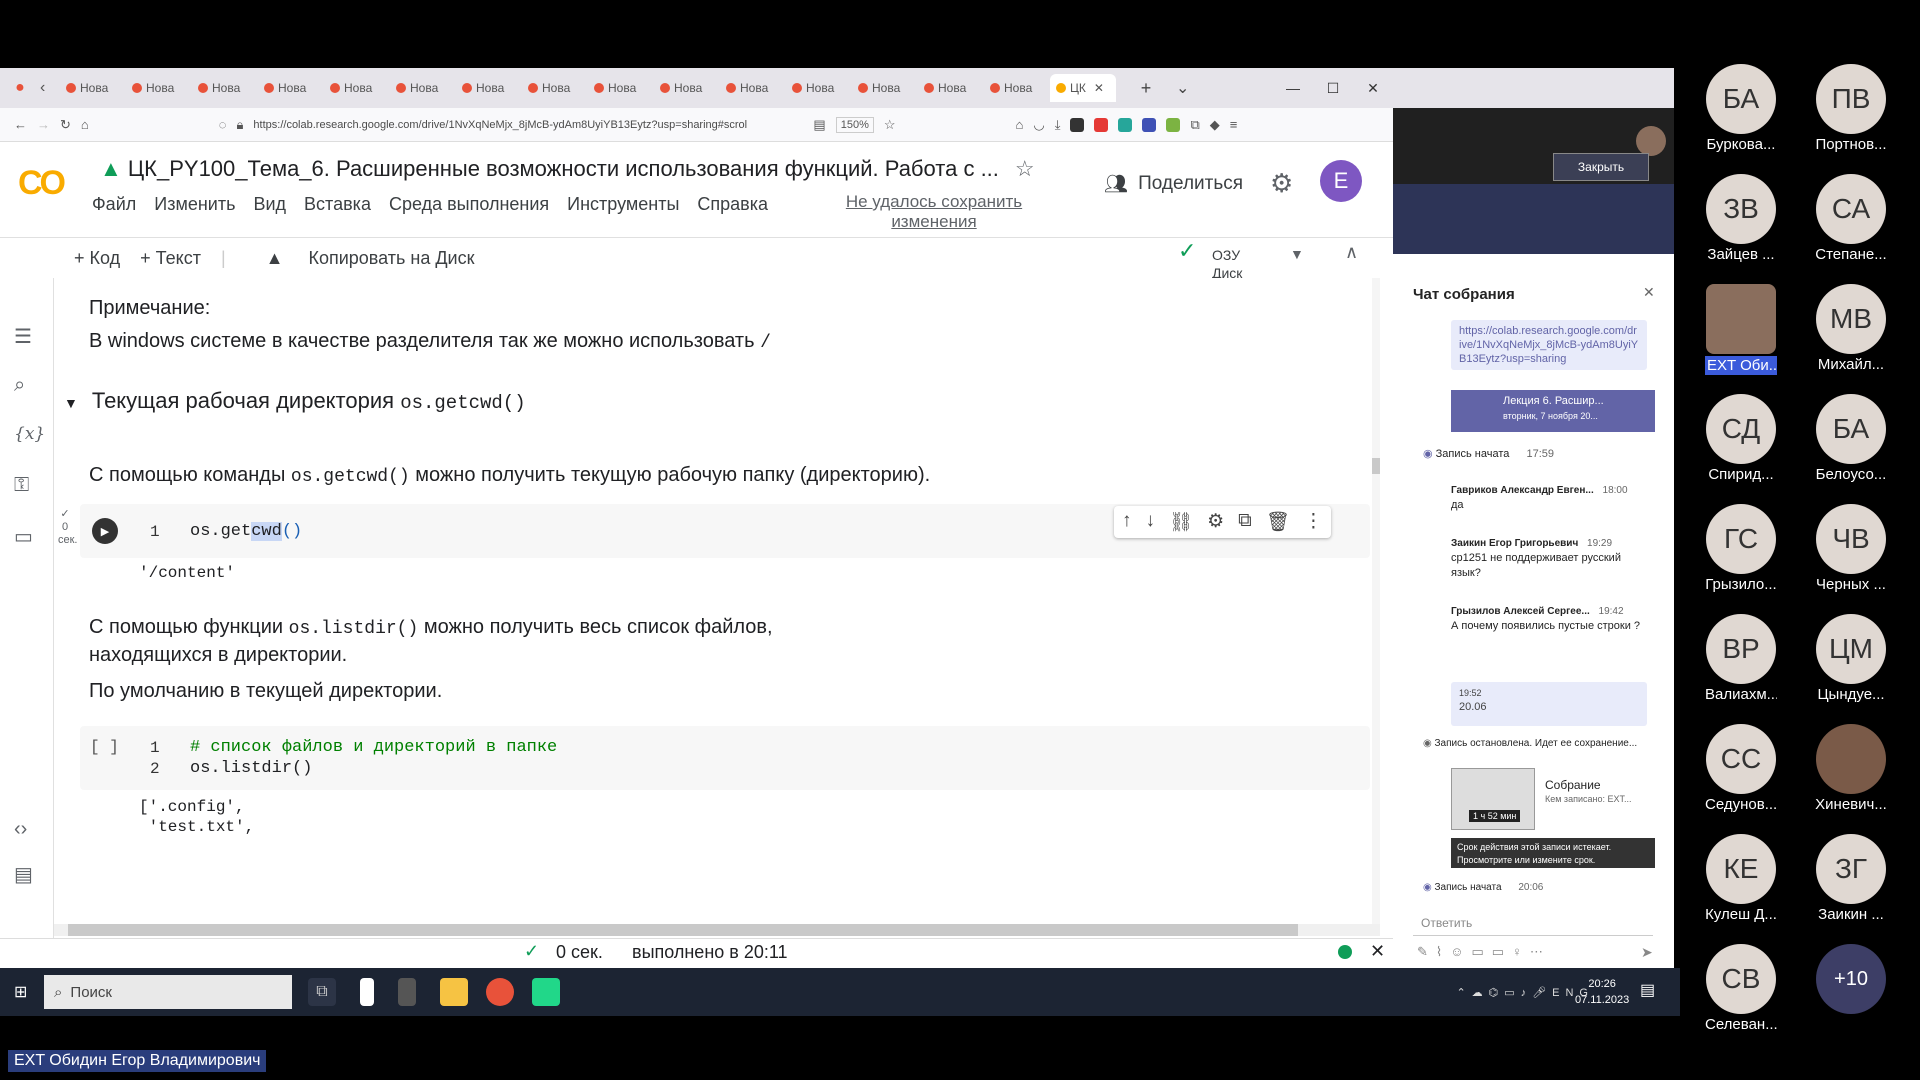  I want to click on close-window-icon: ✕, so click(1373, 88).